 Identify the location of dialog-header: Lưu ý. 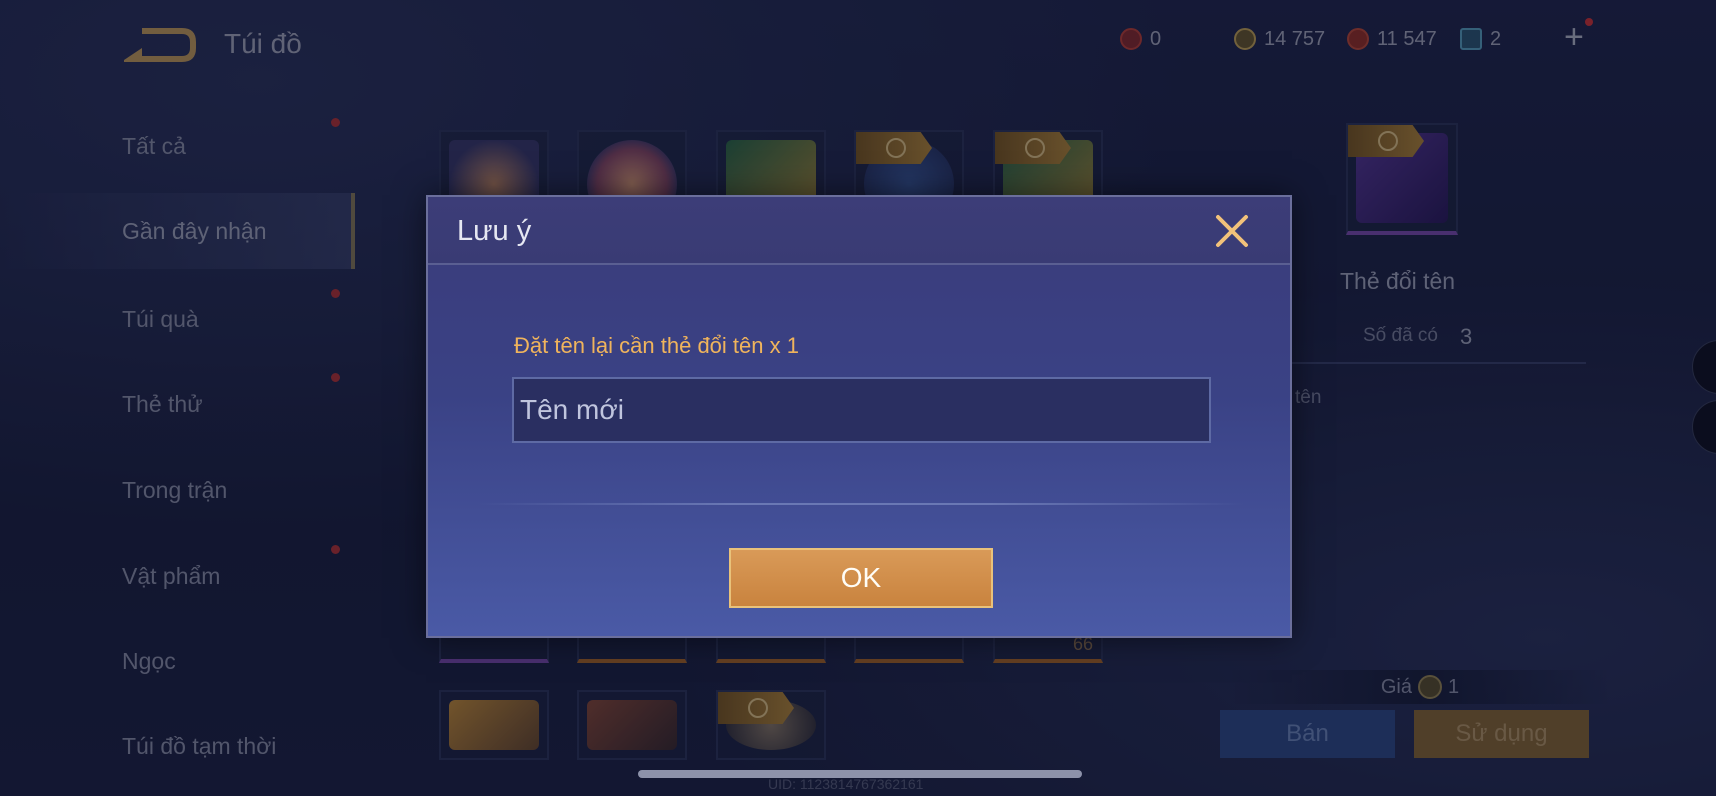
(859, 231).